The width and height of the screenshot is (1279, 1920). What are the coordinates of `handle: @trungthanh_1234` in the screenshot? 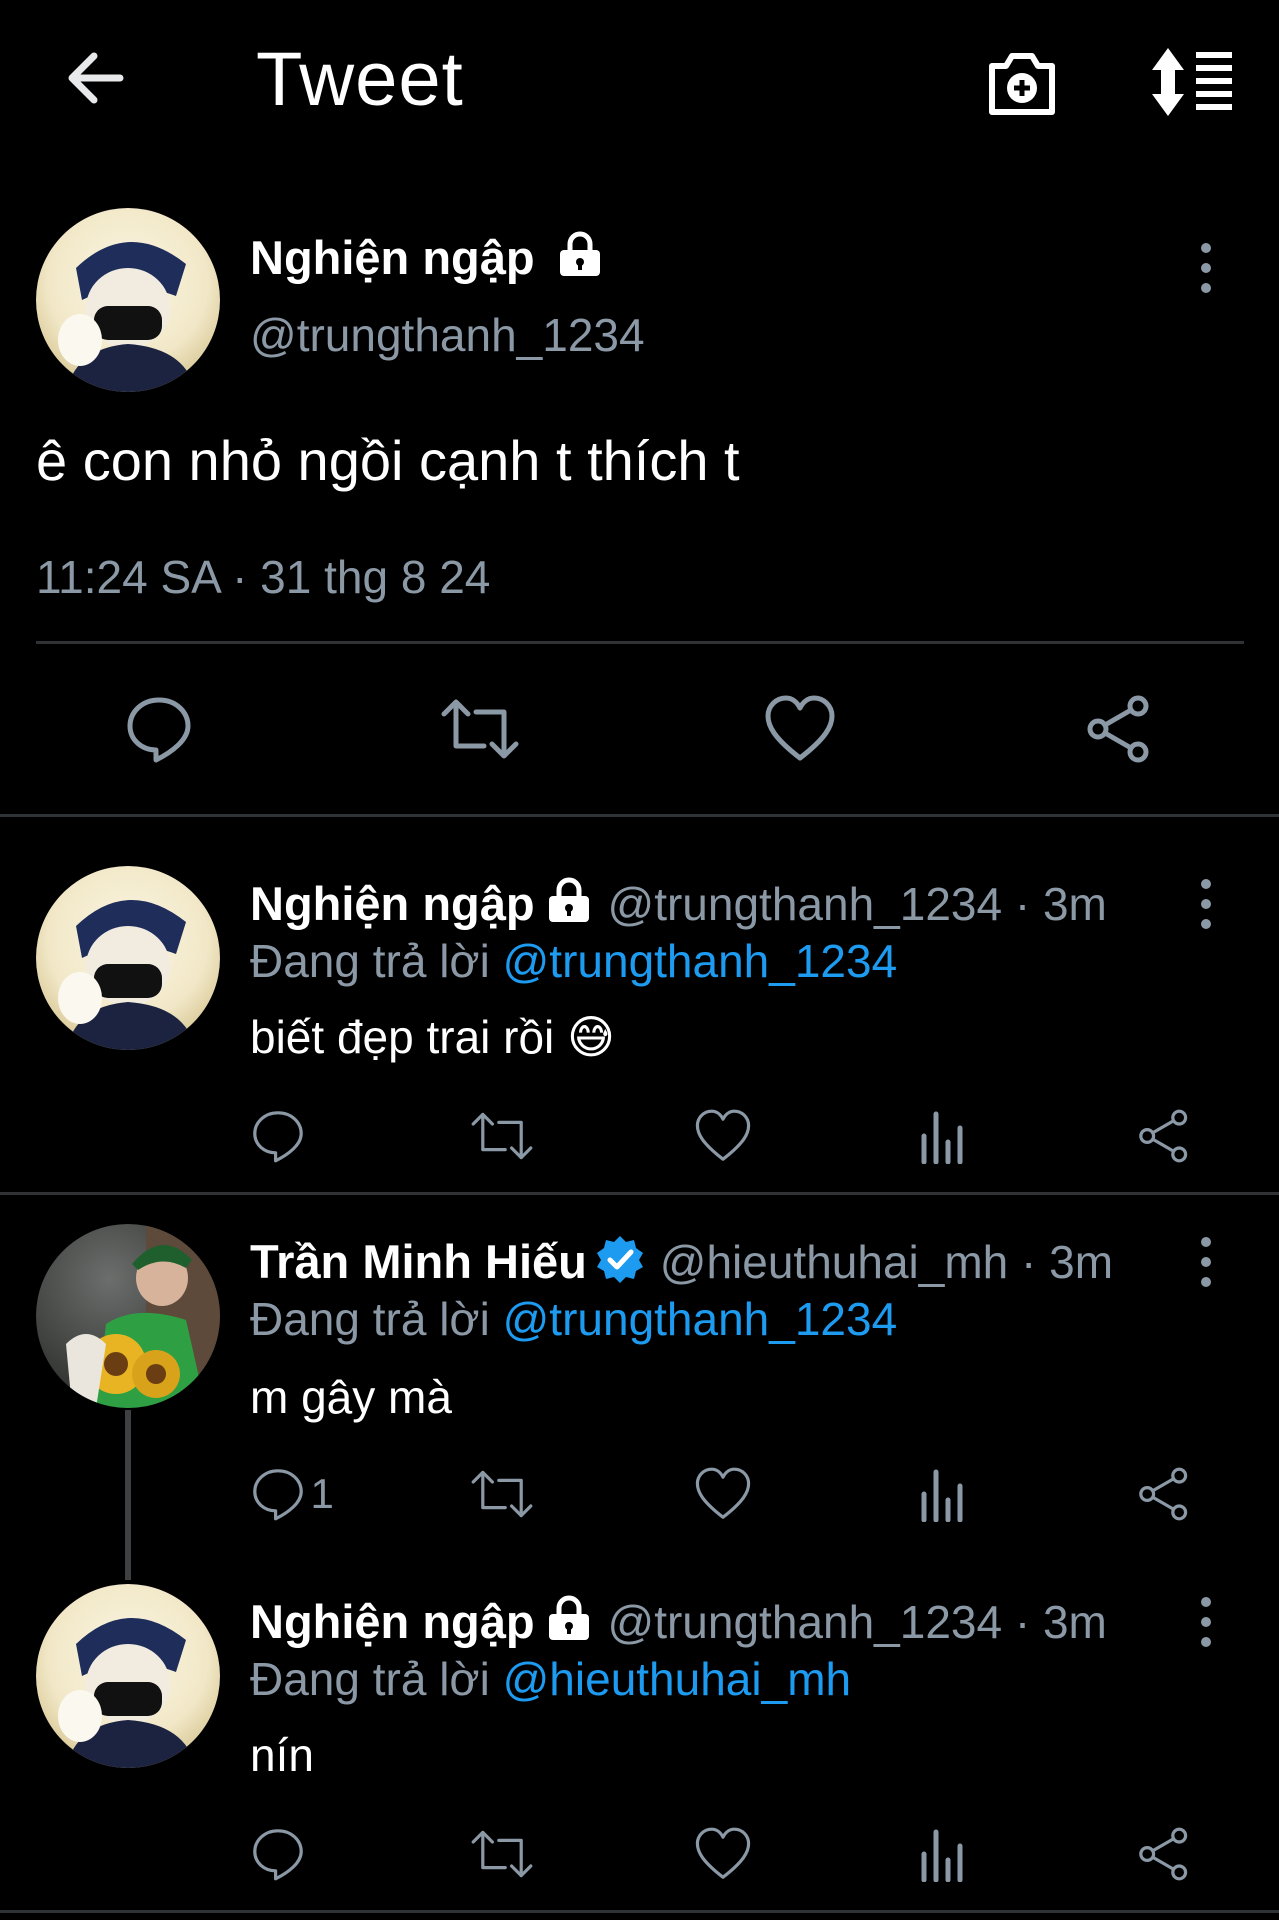 It's located at (447, 335).